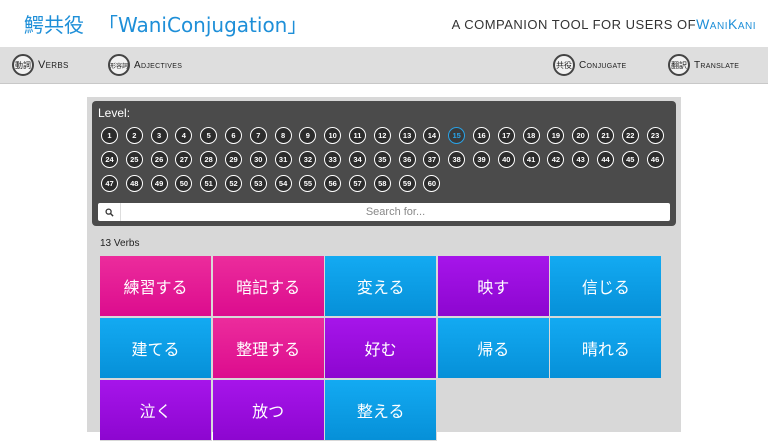  Describe the element at coordinates (457, 160) in the screenshot. I see `level-38-button: 38` at that location.